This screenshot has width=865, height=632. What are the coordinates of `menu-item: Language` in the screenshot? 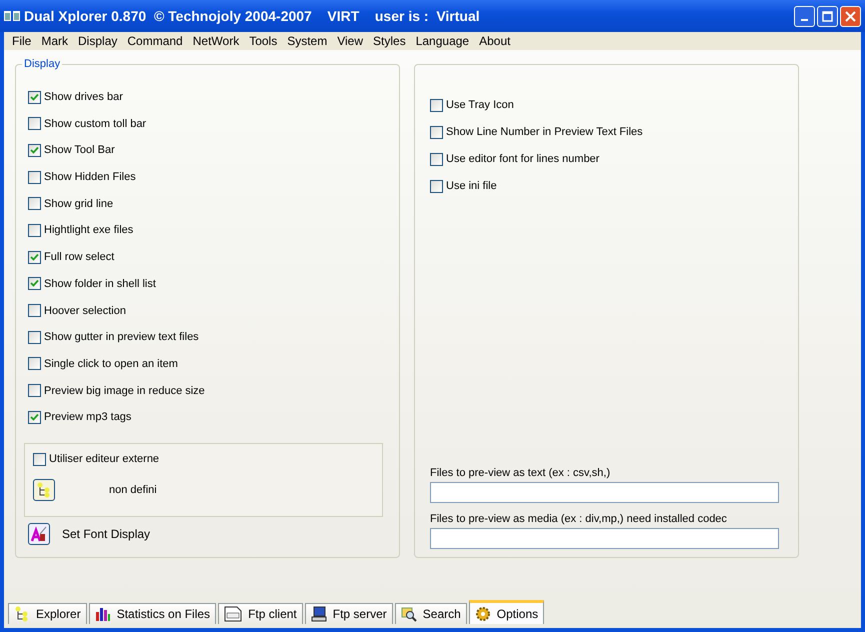 It's located at (442, 41).